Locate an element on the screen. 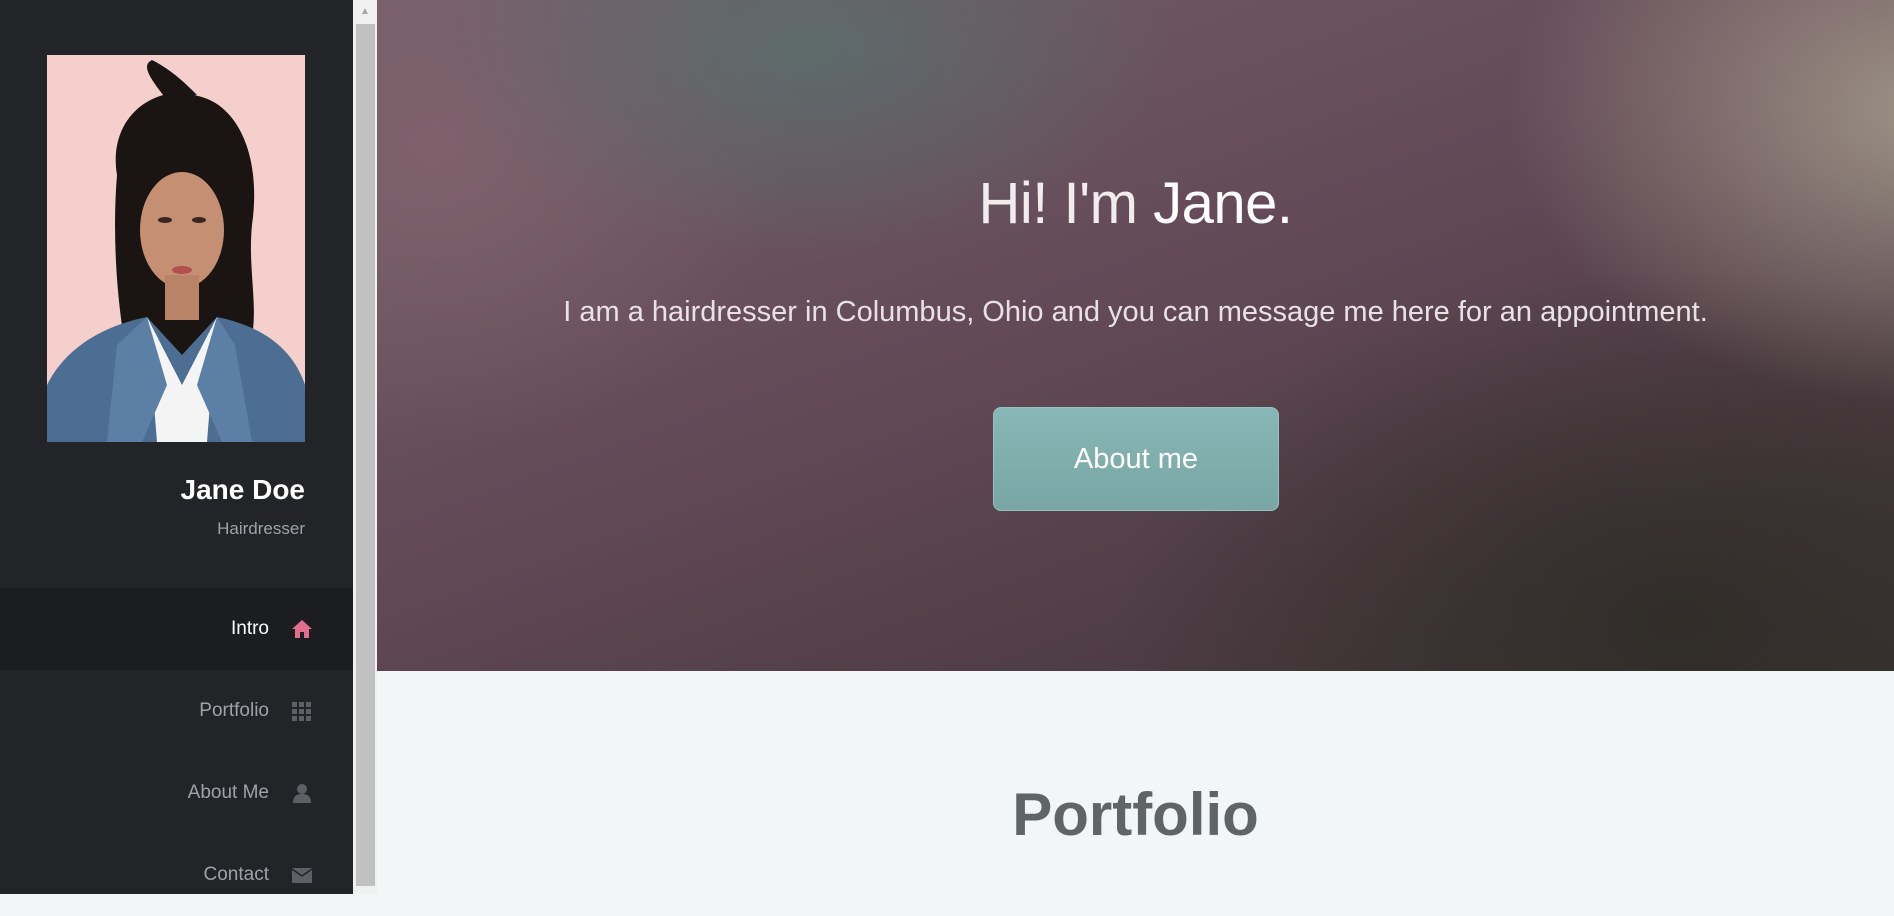 The height and width of the screenshot is (916, 1894). home-icon is located at coordinates (302, 629).